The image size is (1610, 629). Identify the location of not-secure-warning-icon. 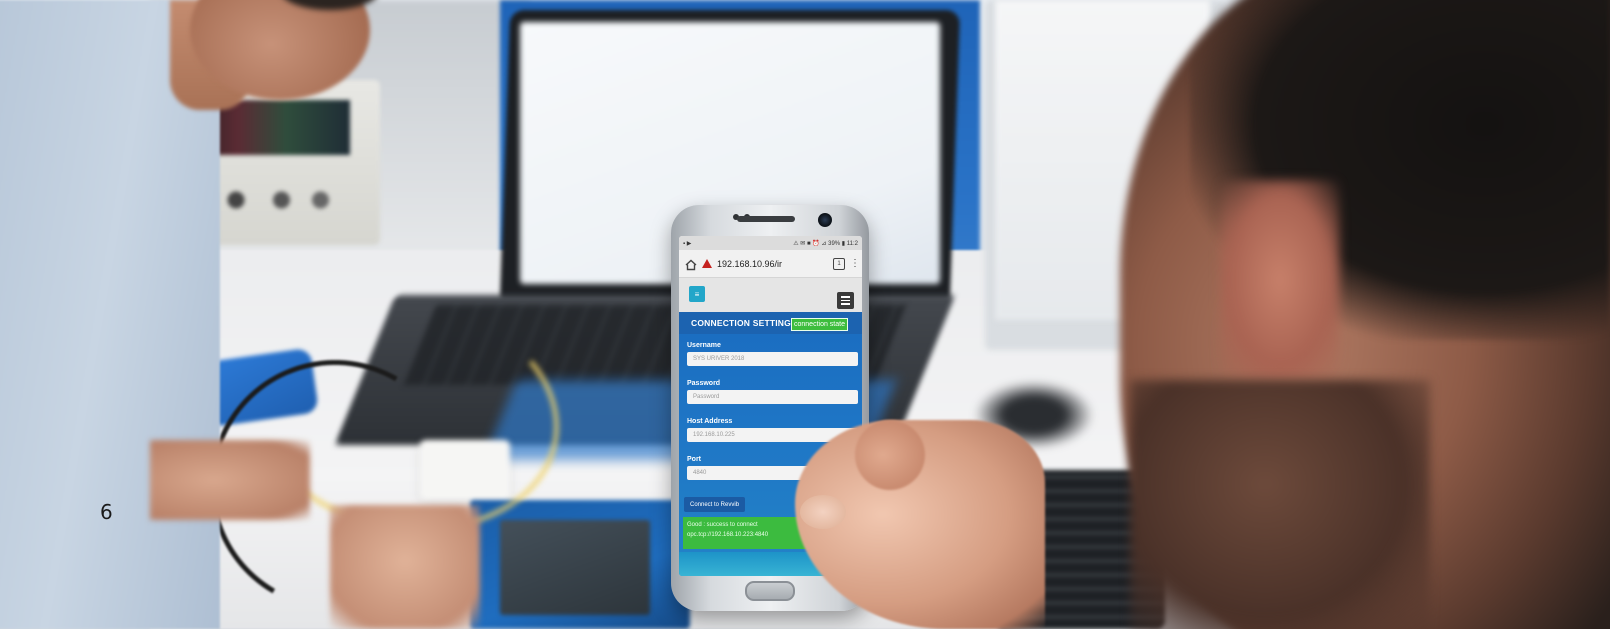
(707, 263).